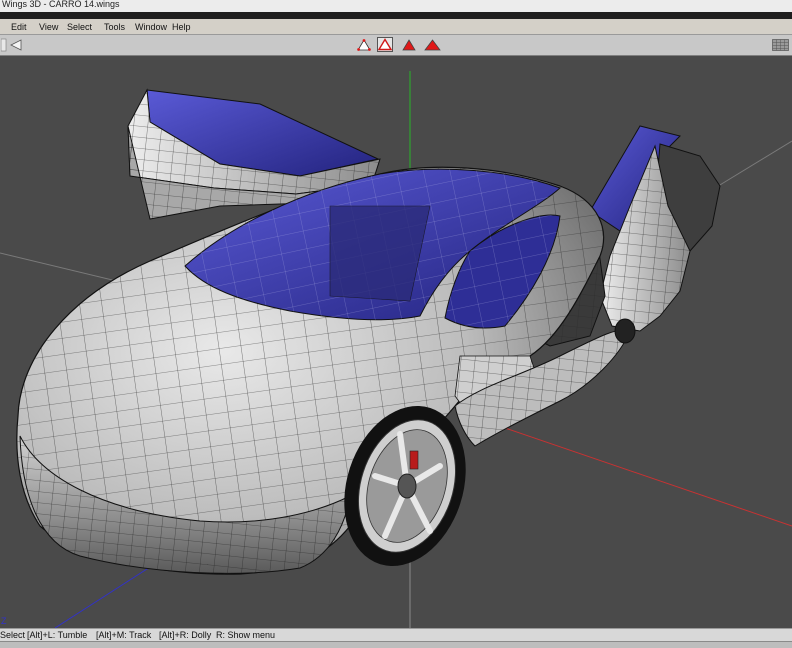 This screenshot has width=792, height=648. What do you see at coordinates (396, 644) in the screenshot?
I see `info-strip` at bounding box center [396, 644].